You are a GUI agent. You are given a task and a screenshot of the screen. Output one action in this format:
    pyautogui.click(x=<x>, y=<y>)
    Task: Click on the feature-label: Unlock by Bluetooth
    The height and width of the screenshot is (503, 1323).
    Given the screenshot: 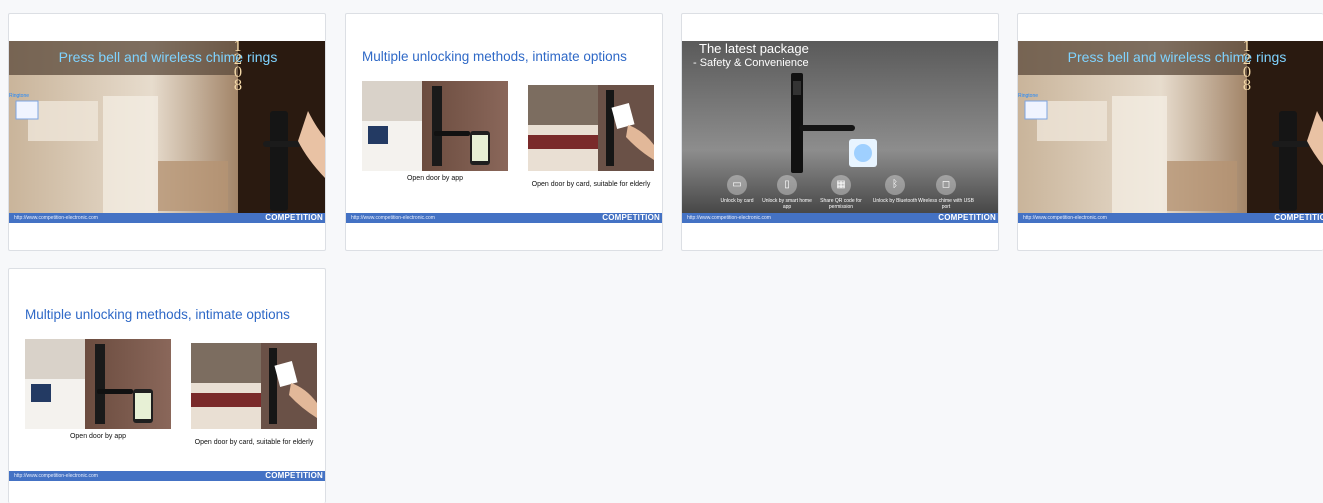 What is the action you would take?
    pyautogui.click(x=895, y=201)
    